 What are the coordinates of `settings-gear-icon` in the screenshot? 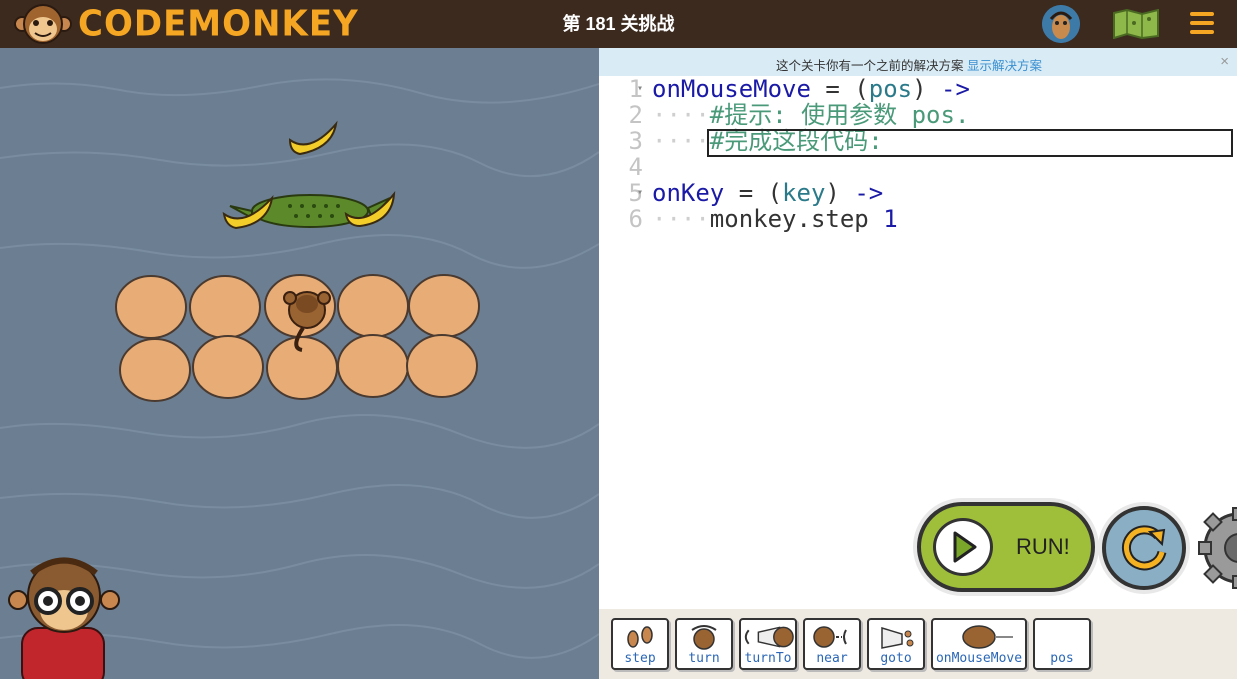 It's located at (1217, 548).